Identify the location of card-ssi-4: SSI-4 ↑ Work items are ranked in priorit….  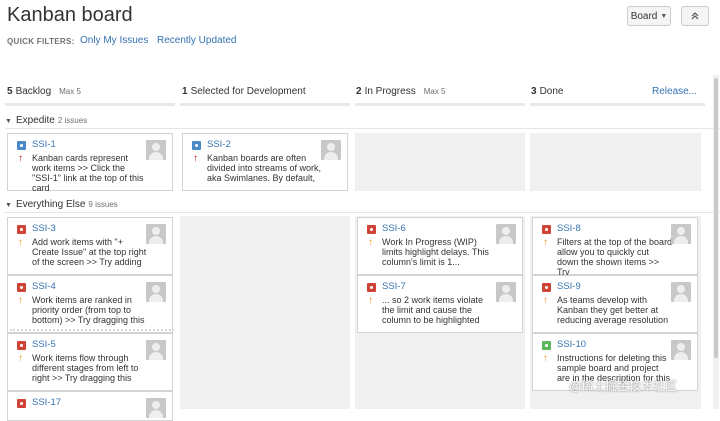
(90, 304).